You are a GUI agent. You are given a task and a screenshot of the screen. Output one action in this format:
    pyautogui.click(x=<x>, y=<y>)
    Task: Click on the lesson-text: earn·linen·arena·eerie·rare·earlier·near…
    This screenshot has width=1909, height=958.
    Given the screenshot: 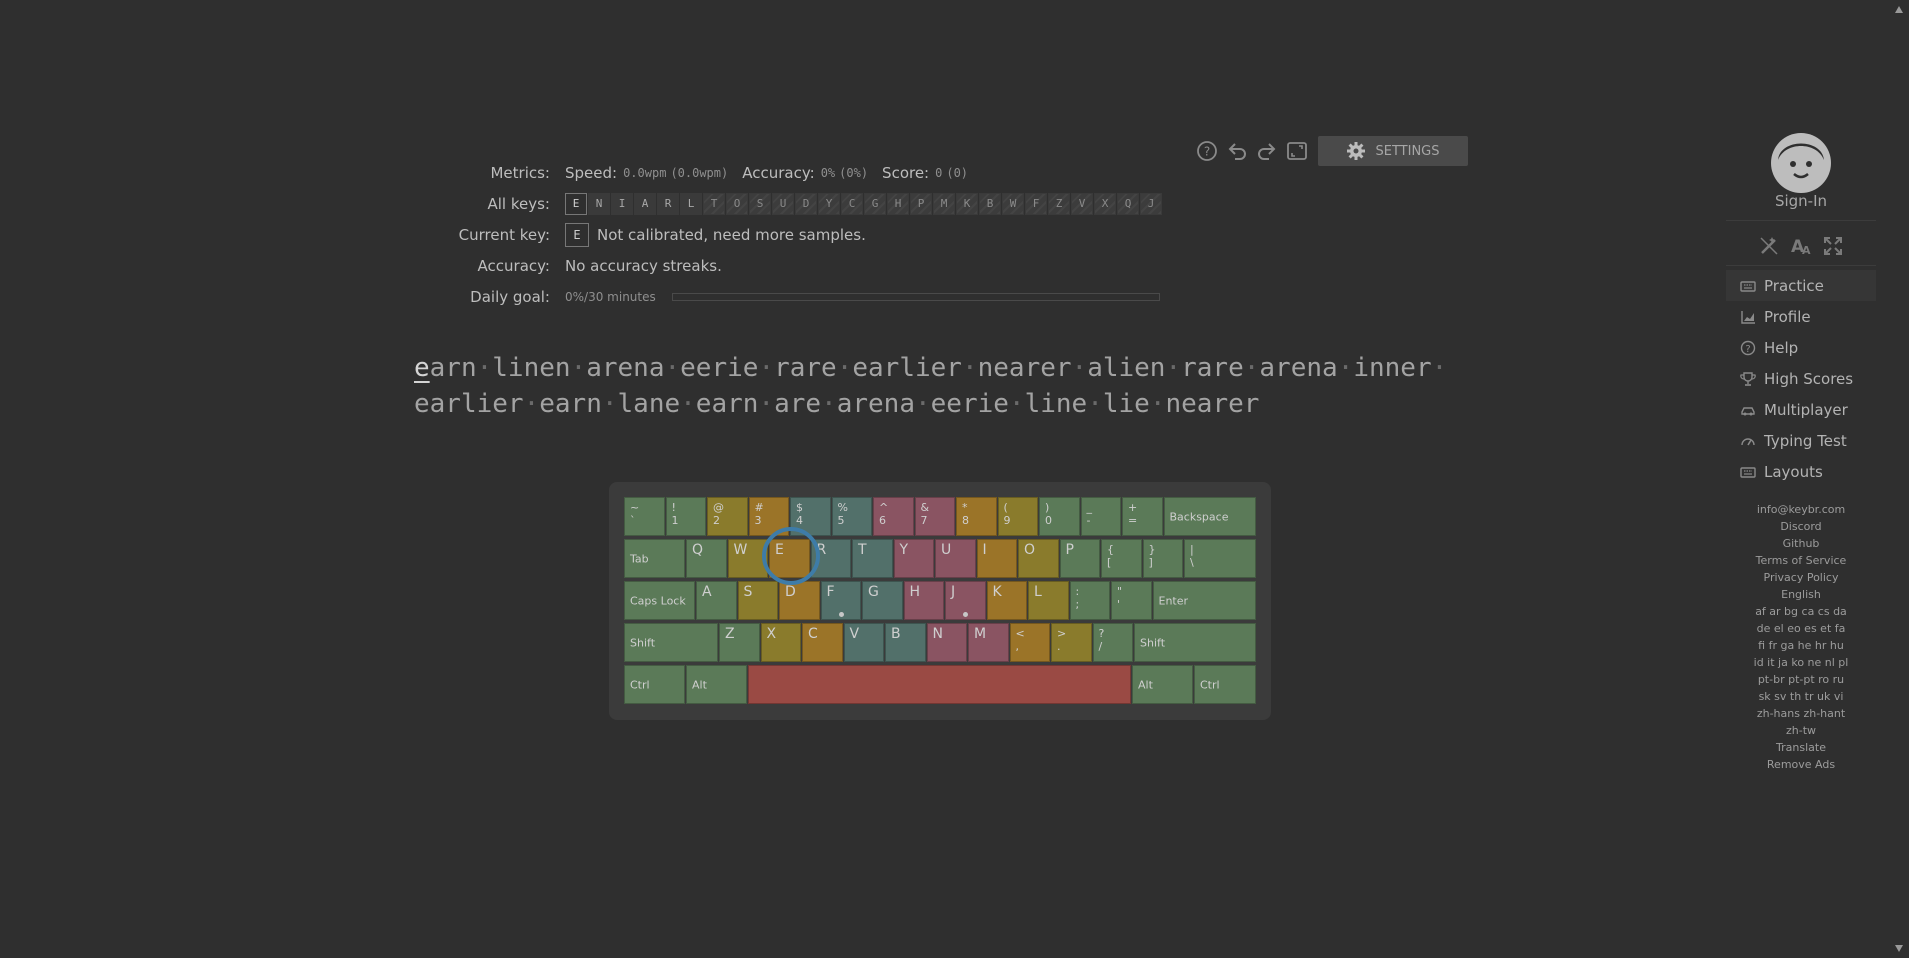 What is the action you would take?
    pyautogui.click(x=930, y=386)
    